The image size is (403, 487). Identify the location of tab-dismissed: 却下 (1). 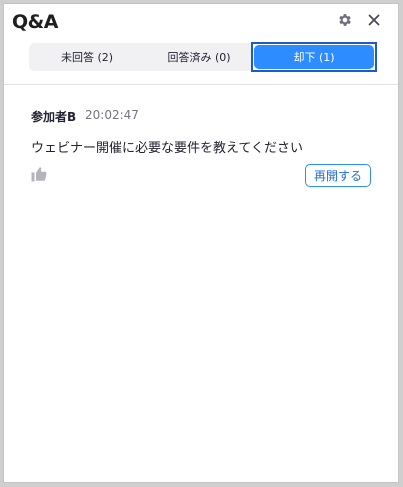
(314, 57).